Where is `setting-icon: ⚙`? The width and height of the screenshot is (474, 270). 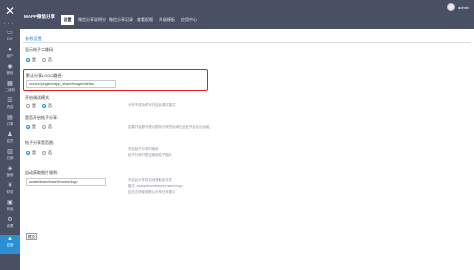 setting-icon: ⚙ is located at coordinates (10, 220).